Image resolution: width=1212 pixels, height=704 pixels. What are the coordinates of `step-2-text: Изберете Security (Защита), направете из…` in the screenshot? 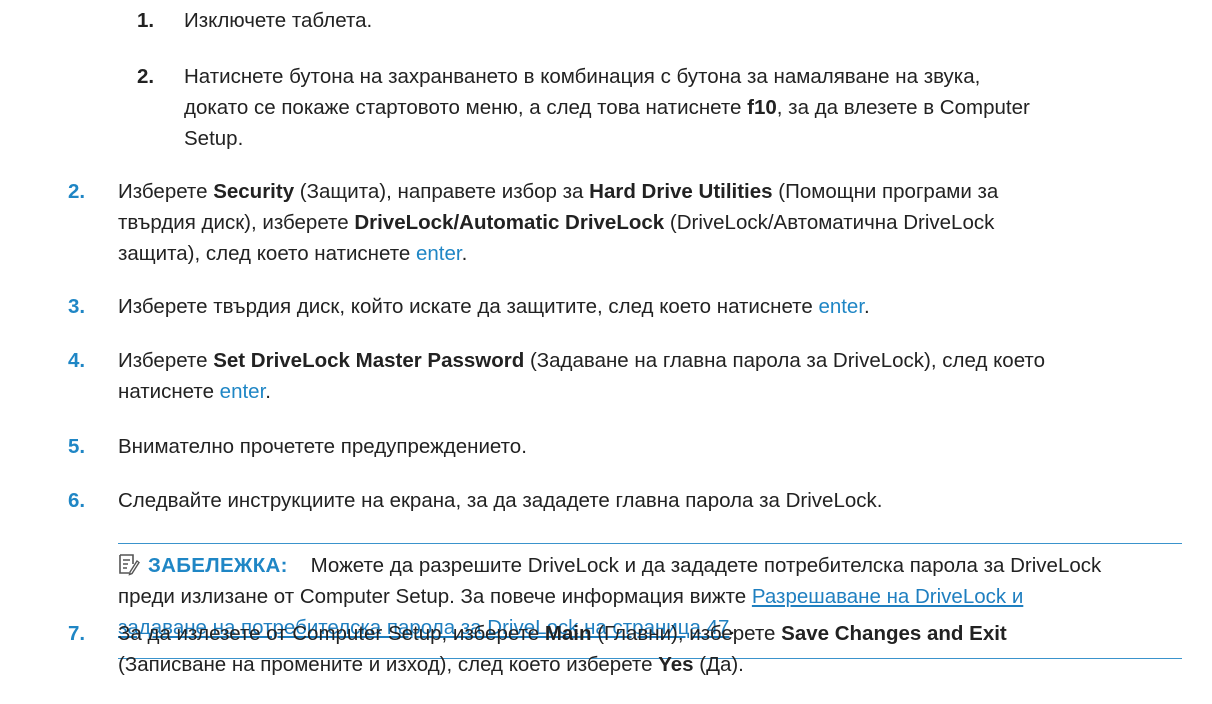 It's located at (558, 222).